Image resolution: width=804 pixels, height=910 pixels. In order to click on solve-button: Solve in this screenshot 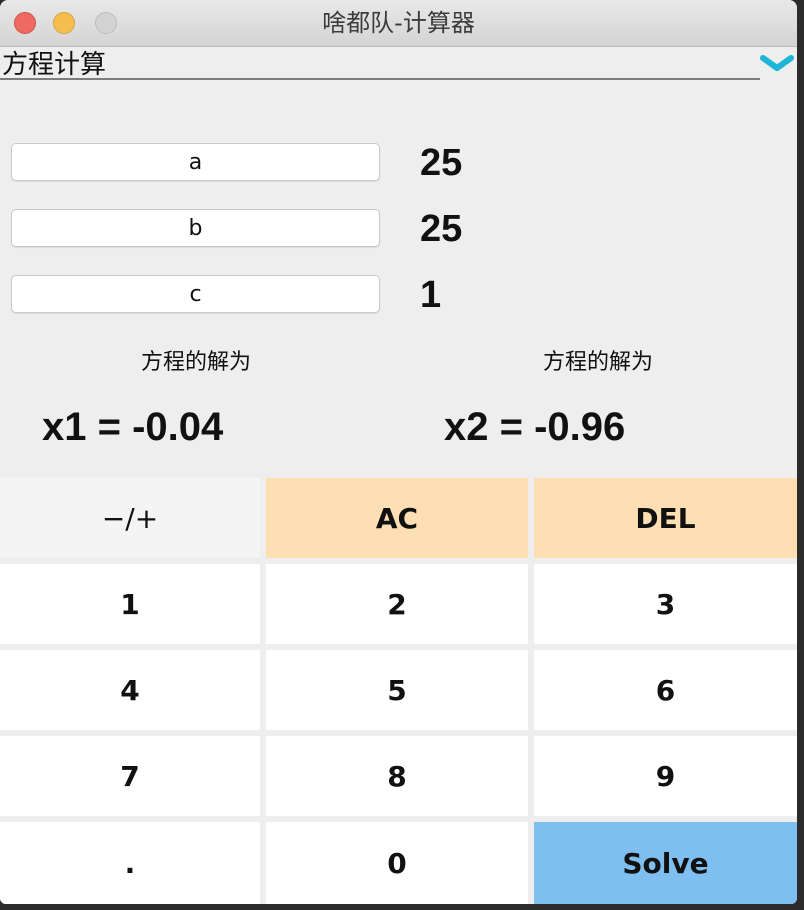, I will do `click(665, 863)`.